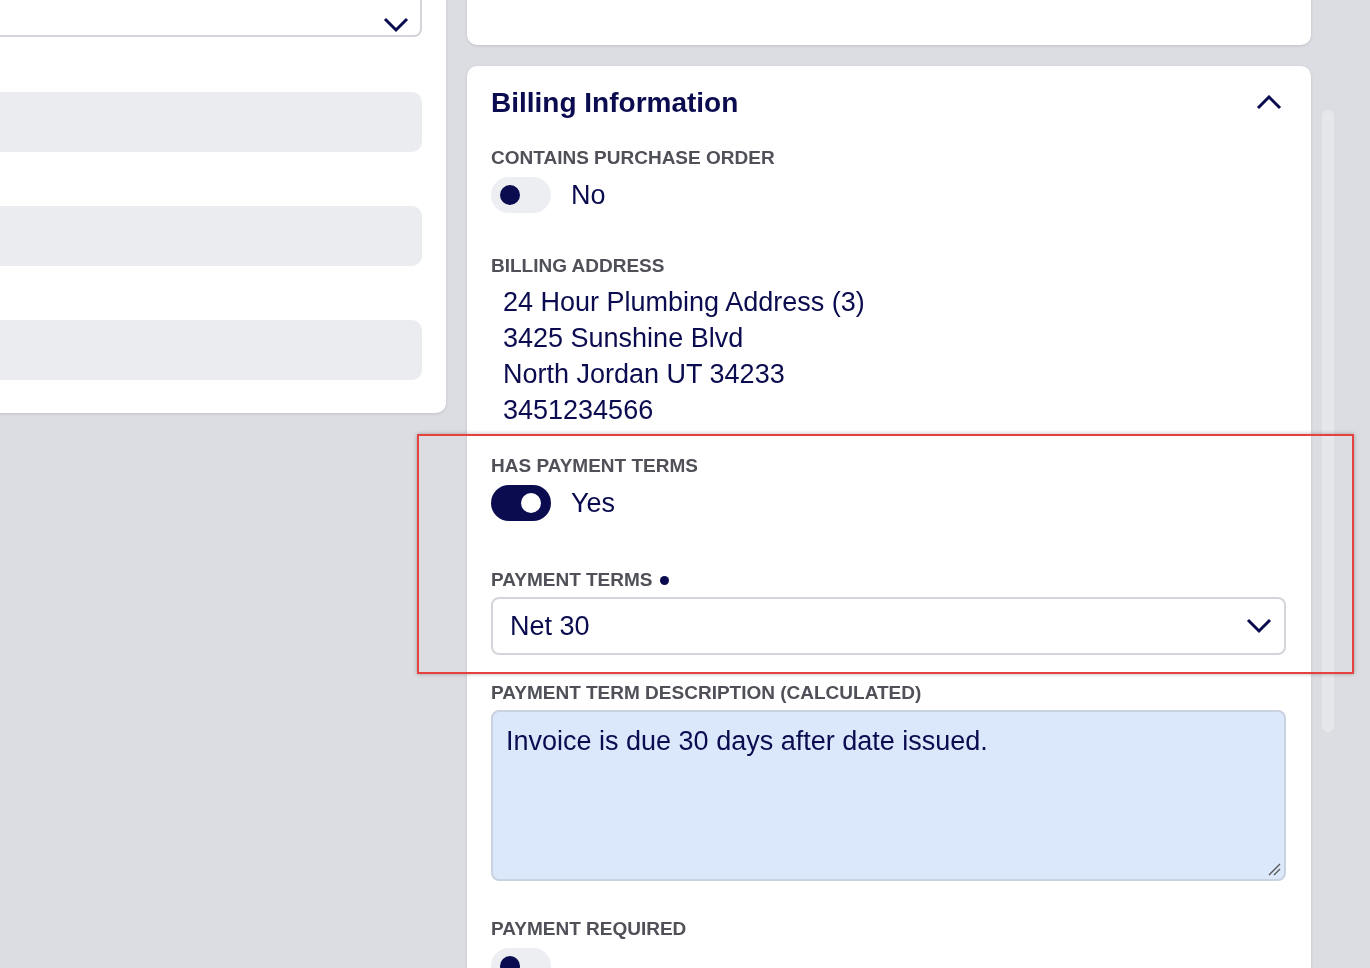 This screenshot has width=1370, height=968. I want to click on collapse-button, so click(1269, 103).